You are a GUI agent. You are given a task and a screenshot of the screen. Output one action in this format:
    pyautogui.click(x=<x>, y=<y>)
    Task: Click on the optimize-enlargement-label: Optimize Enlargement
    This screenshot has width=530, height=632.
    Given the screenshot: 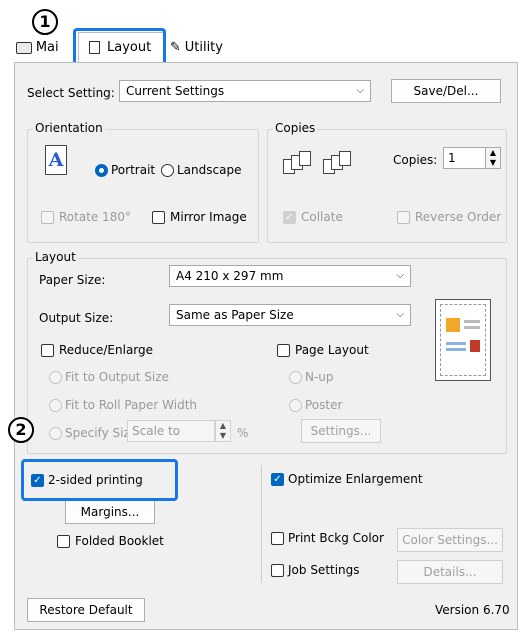 What is the action you would take?
    pyautogui.click(x=355, y=479)
    